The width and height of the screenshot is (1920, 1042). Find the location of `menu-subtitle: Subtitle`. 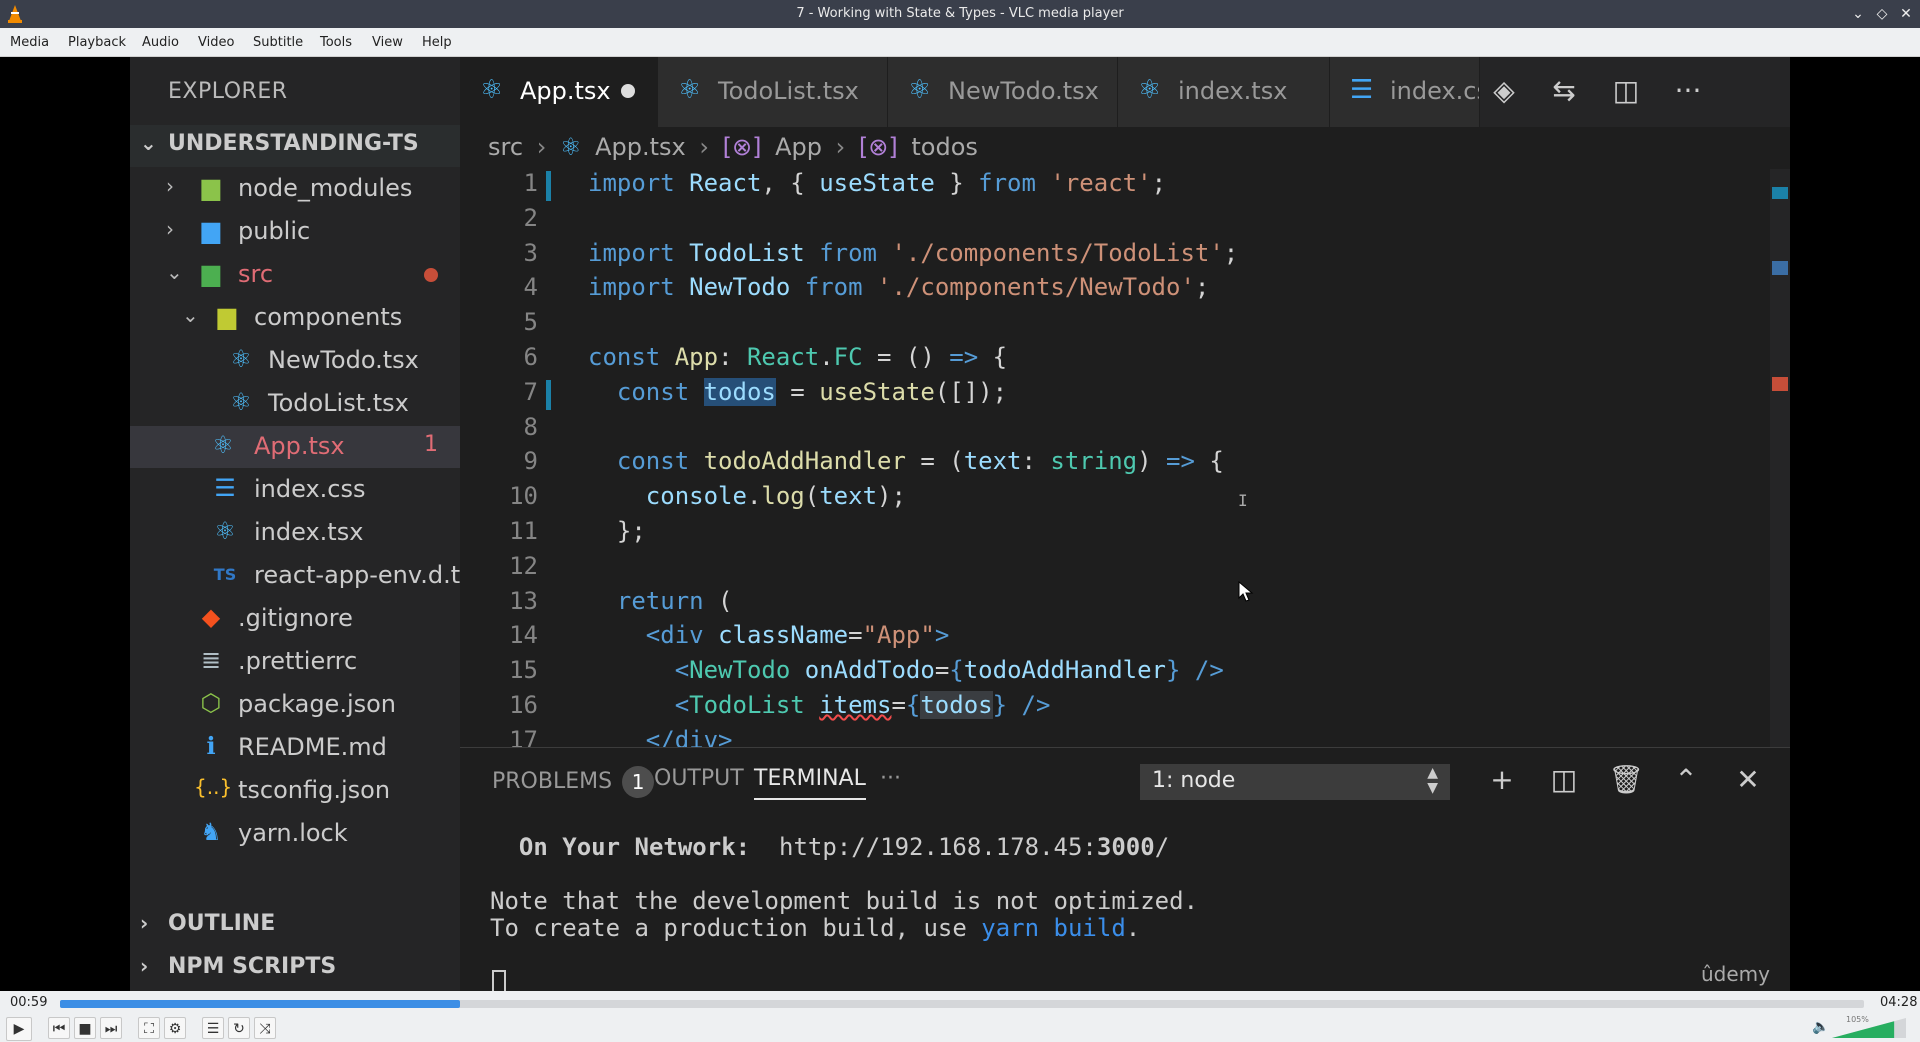

menu-subtitle: Subtitle is located at coordinates (278, 42).